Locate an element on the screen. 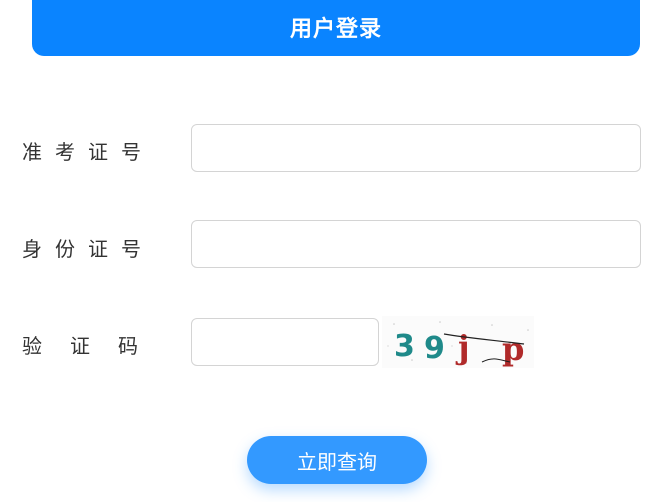 The width and height of the screenshot is (672, 502). page-title: 用户登录 is located at coordinates (335, 29).